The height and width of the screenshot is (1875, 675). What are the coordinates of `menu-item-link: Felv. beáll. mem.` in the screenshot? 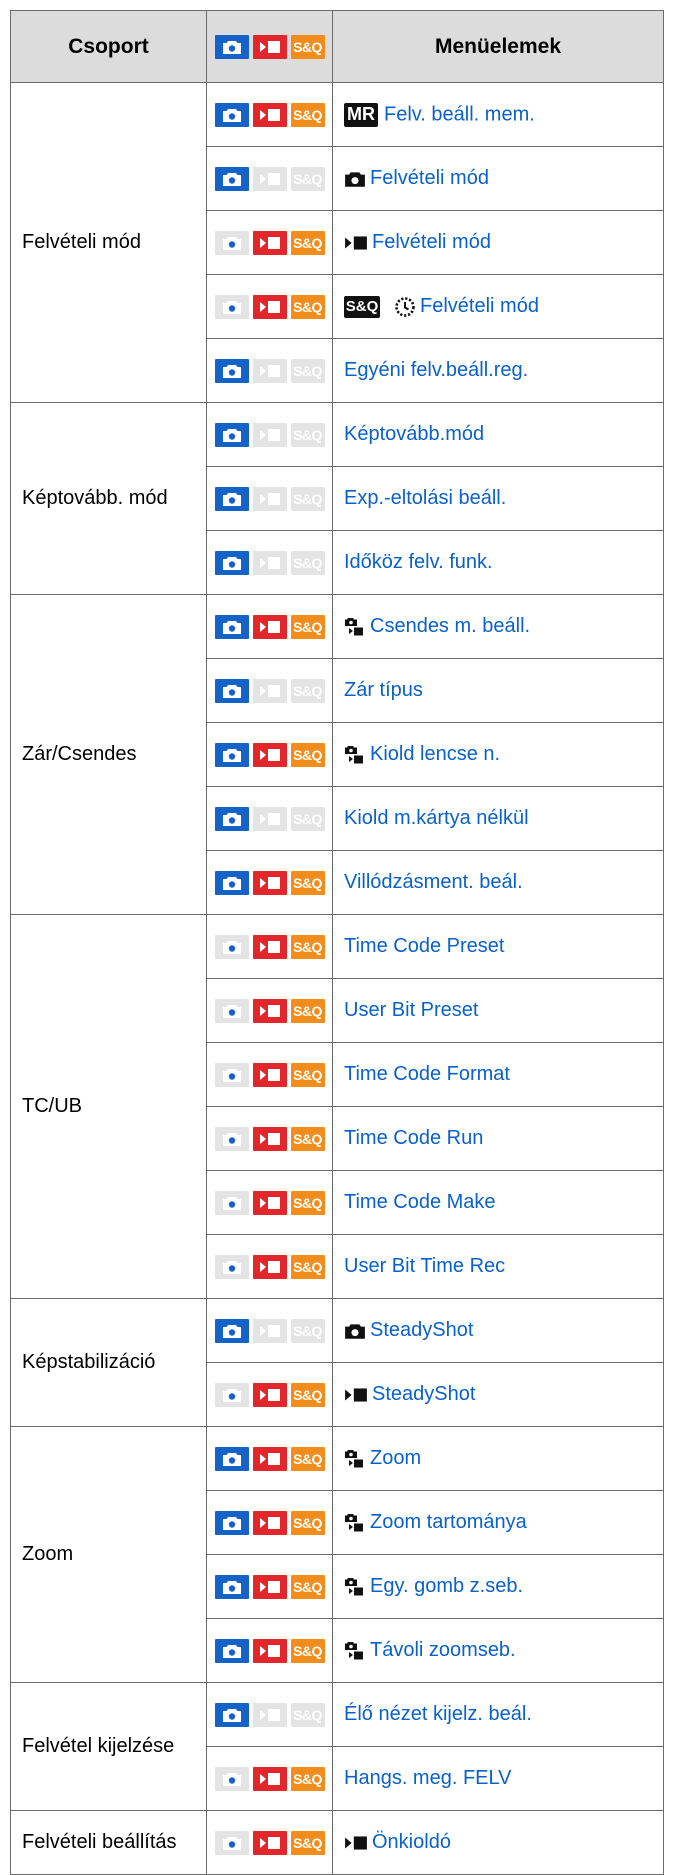 It's located at (459, 114).